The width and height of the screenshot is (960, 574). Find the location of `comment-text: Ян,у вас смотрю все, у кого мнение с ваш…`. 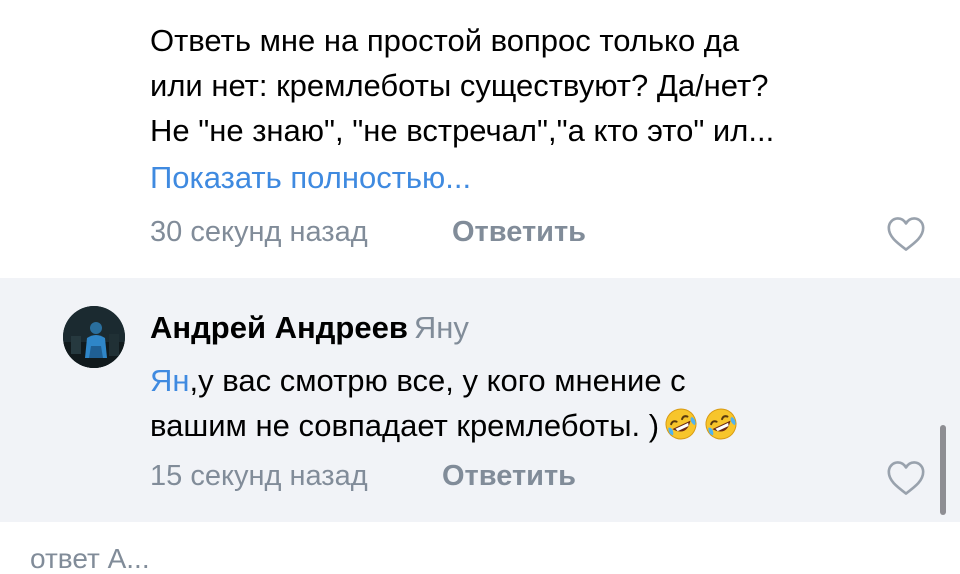

comment-text: Ян,у вас смотрю все, у кого мнение с ваш… is located at coordinates (535, 403).